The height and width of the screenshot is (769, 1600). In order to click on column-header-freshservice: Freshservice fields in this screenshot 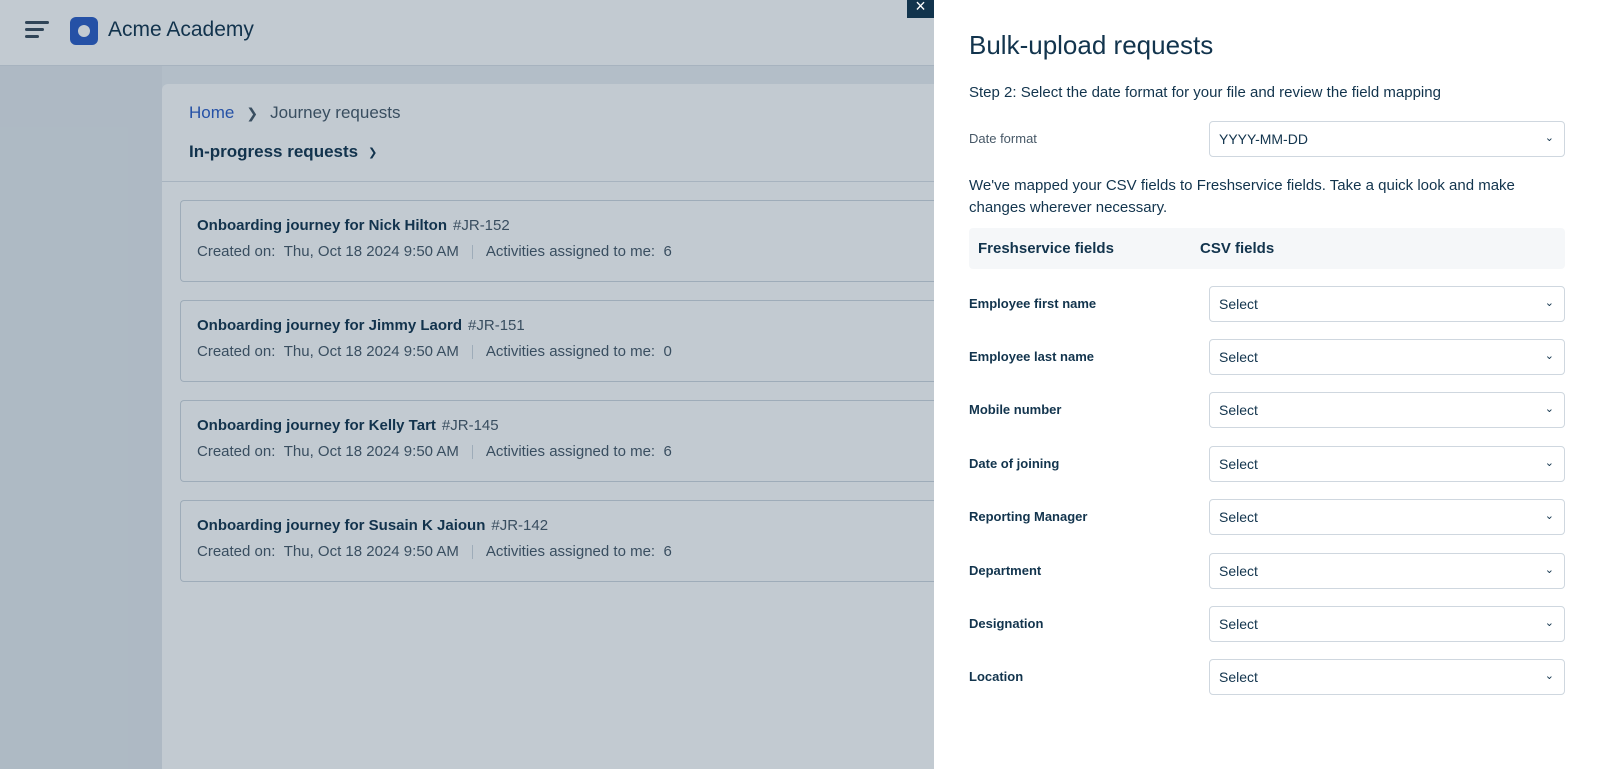, I will do `click(1046, 248)`.